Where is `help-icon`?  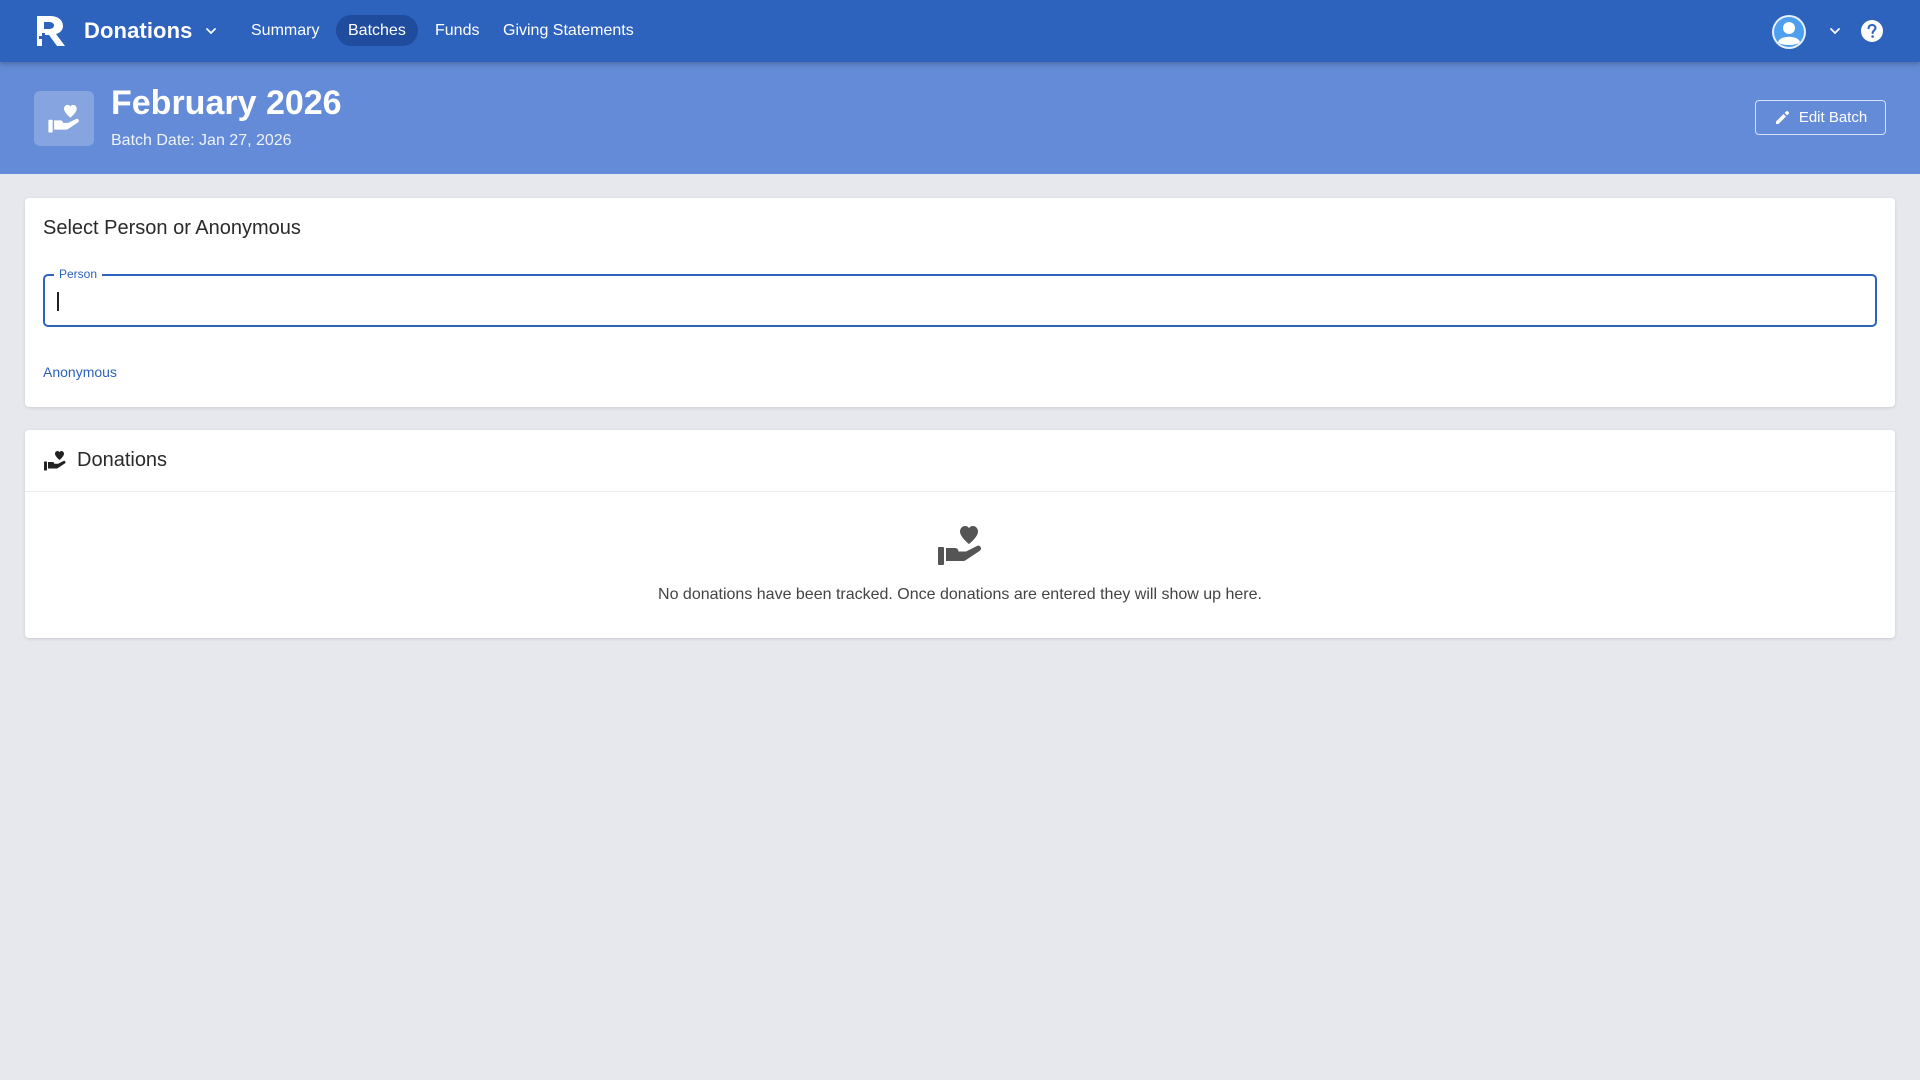 help-icon is located at coordinates (1872, 31).